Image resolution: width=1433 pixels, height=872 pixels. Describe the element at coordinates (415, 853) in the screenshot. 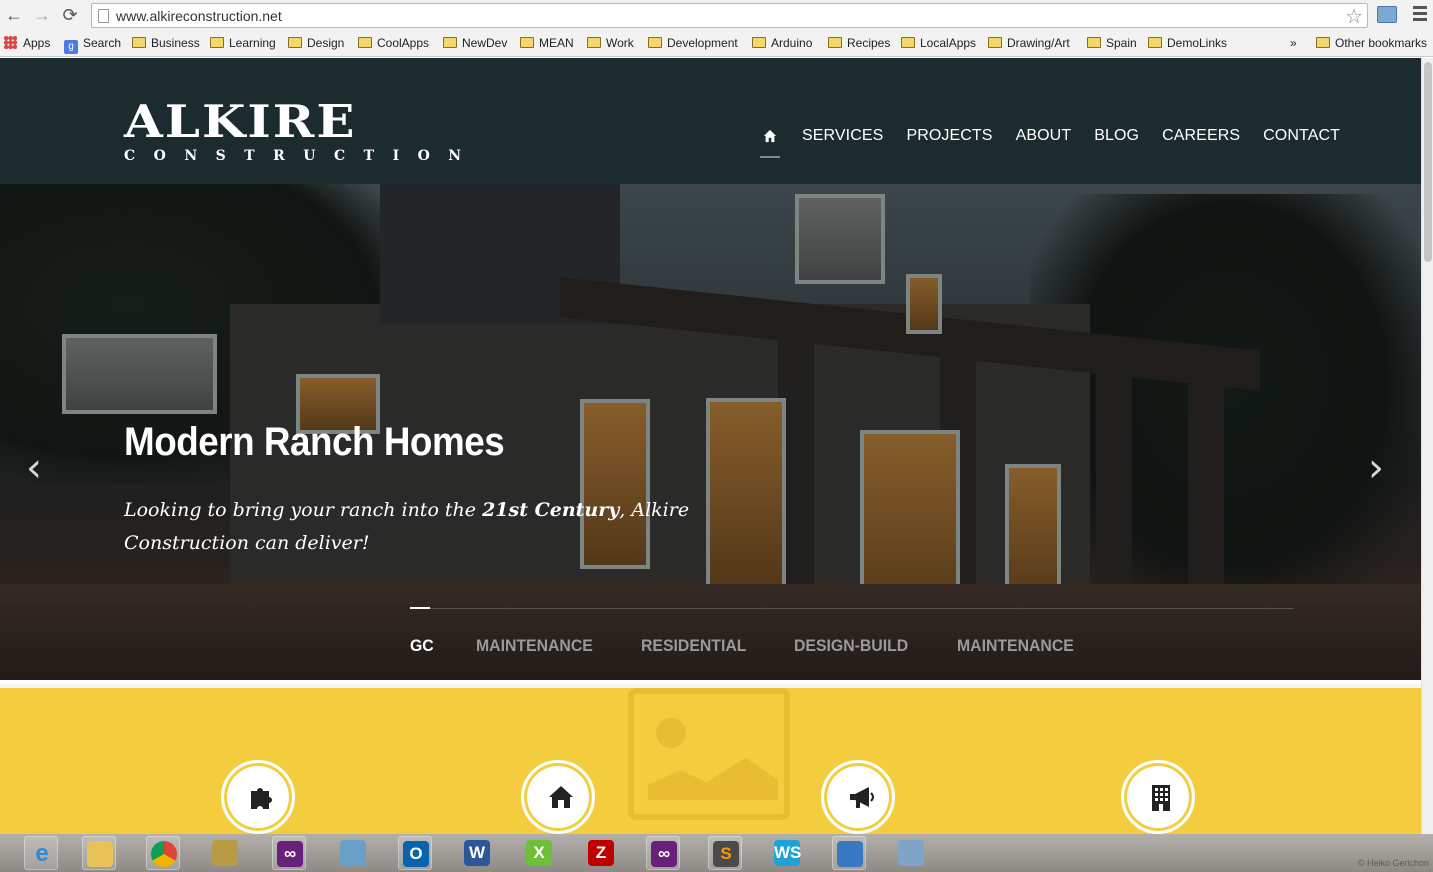

I see `outlook-icon: O` at that location.